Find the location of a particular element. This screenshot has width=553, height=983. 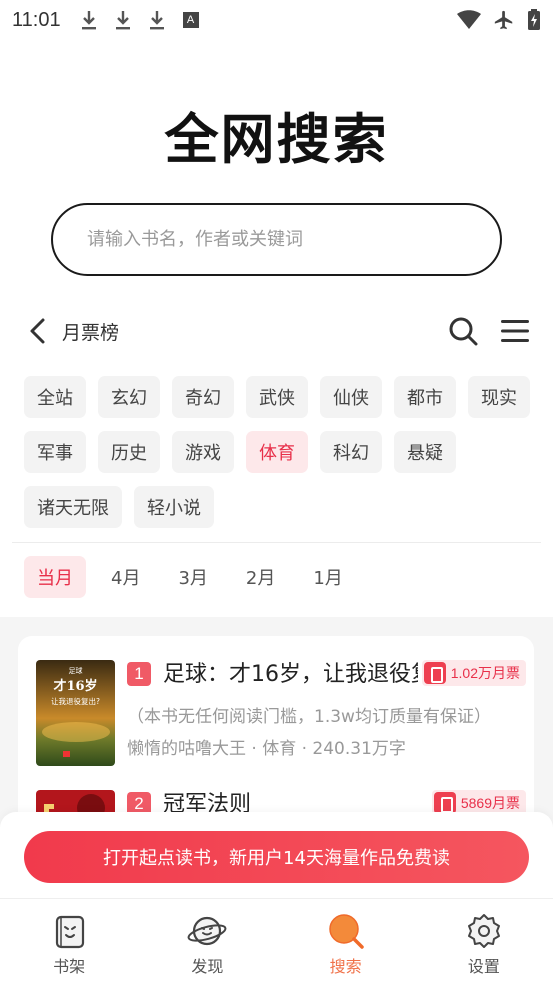

nav-item-settings: 设置 is located at coordinates (484, 941).